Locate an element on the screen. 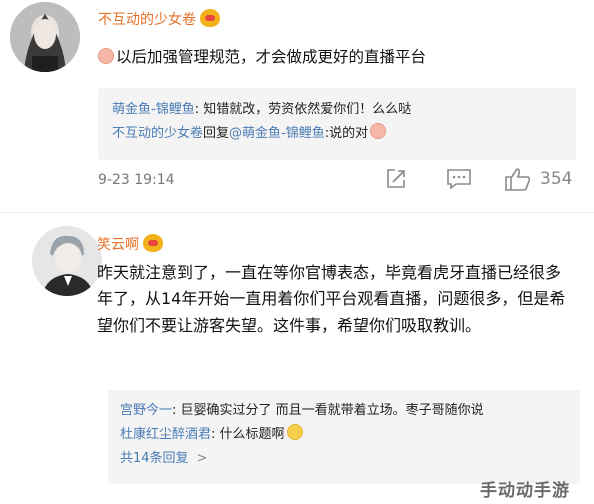 This screenshot has width=594, height=504. like-count: 354 is located at coordinates (556, 179).